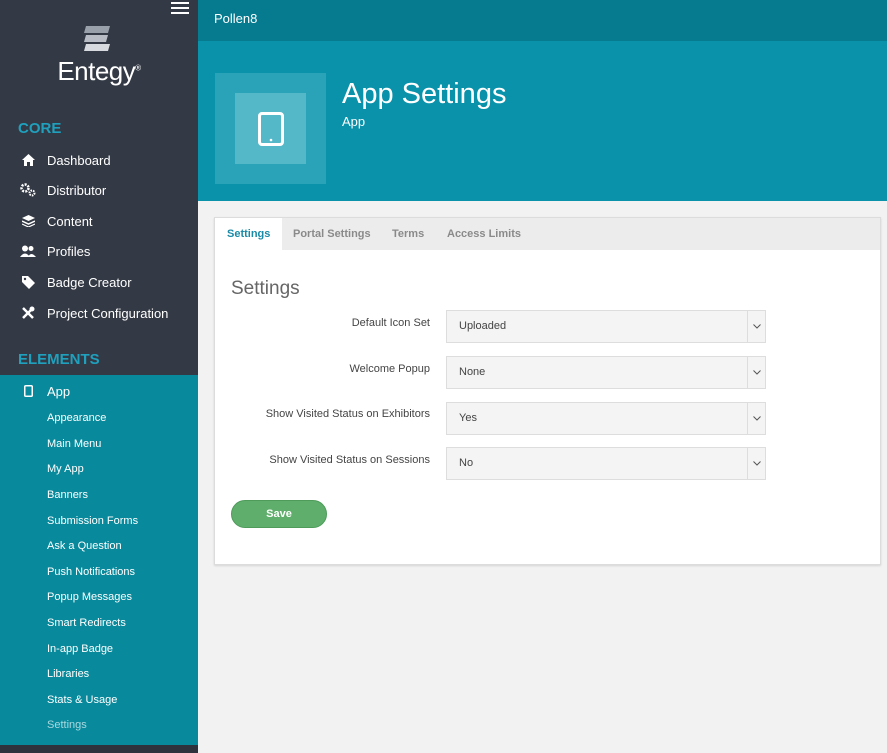  Describe the element at coordinates (408, 234) in the screenshot. I see `tab-terms: Terms` at that location.